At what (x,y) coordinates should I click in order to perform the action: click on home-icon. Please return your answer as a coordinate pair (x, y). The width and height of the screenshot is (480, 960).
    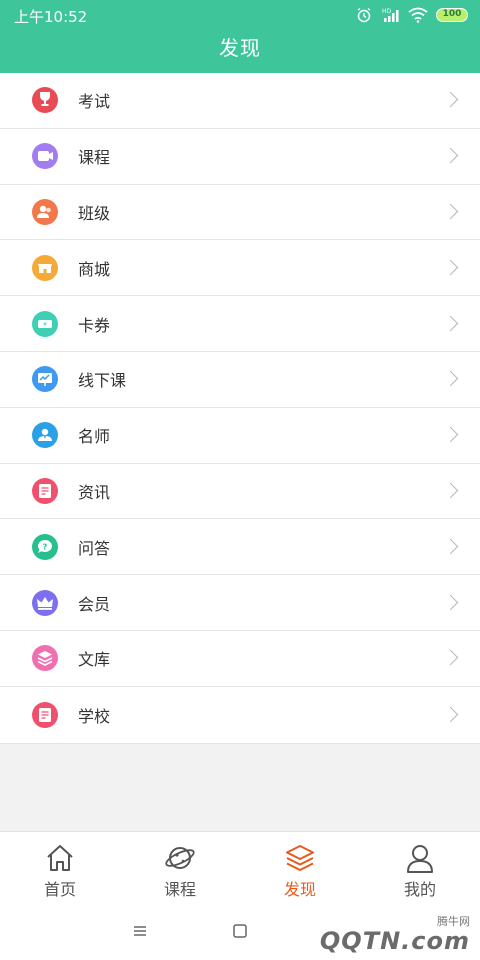
    Looking at the image, I should click on (60, 858).